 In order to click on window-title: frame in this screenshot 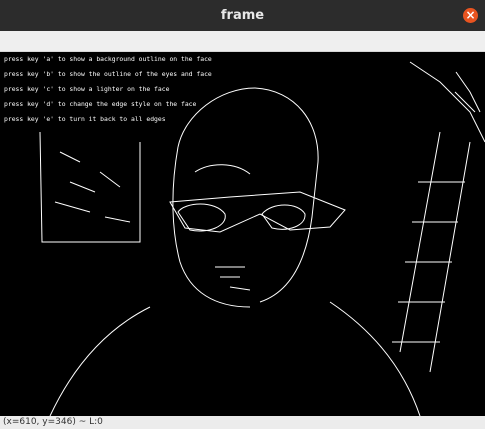, I will do `click(242, 15)`.